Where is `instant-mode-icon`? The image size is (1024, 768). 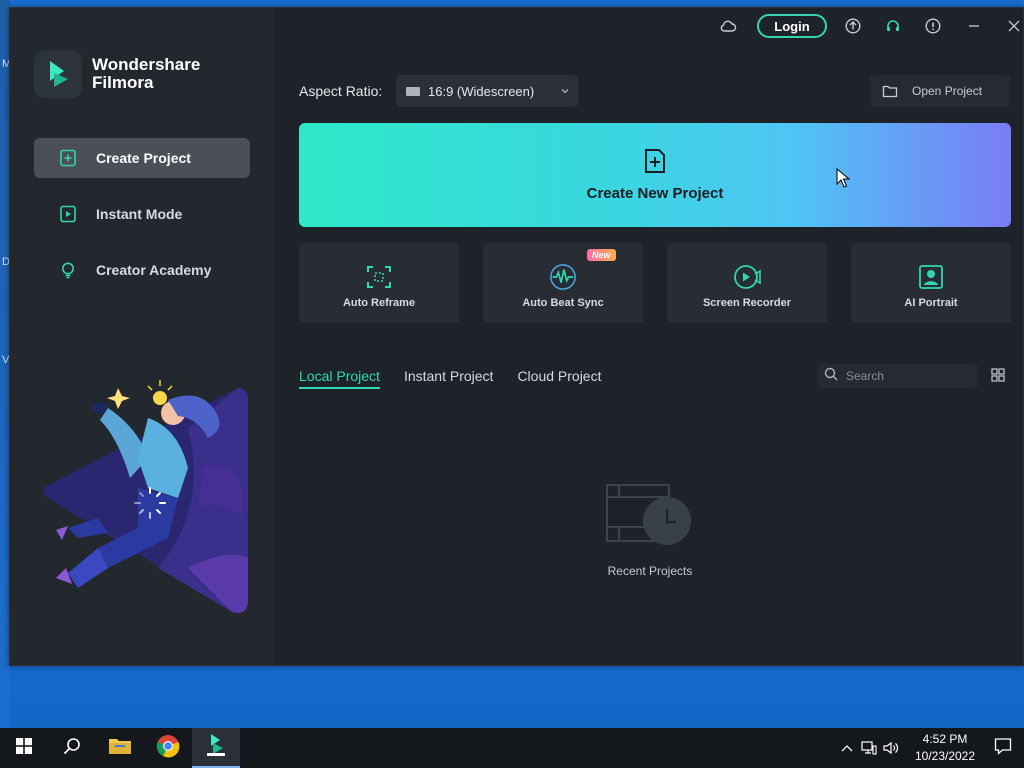
instant-mode-icon is located at coordinates (68, 214).